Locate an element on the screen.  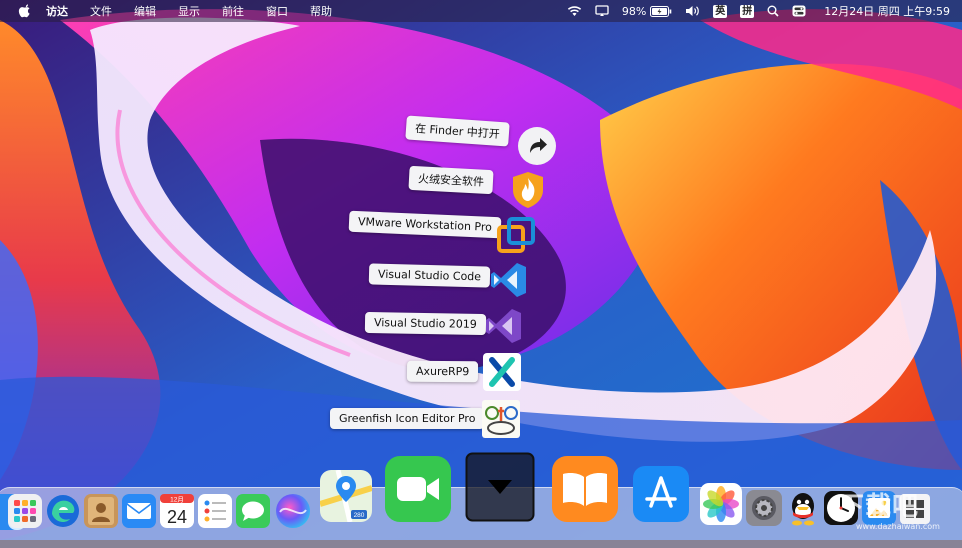
watermark-url: www.dazhaiwan.com is located at coordinates (898, 526).